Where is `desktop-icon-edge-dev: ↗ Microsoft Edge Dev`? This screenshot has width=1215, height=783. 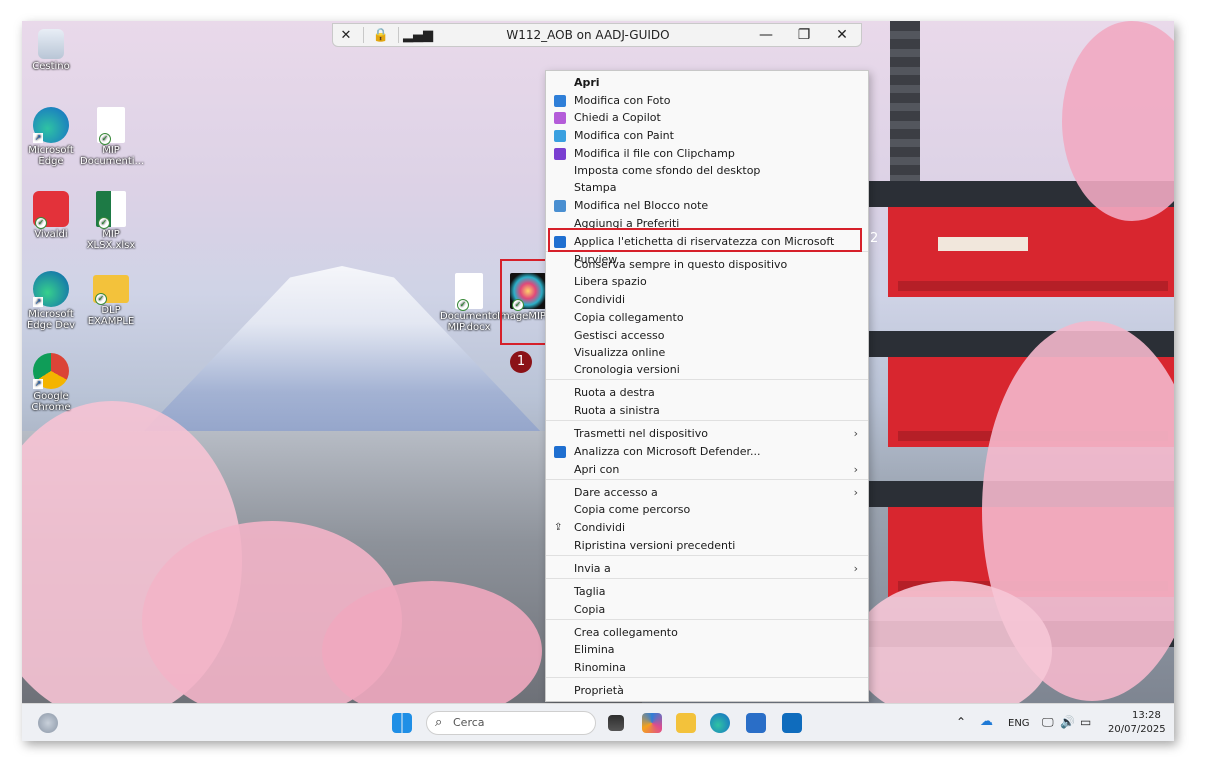
desktop-icon-edge-dev: ↗ Microsoft Edge Dev is located at coordinates (52, 301).